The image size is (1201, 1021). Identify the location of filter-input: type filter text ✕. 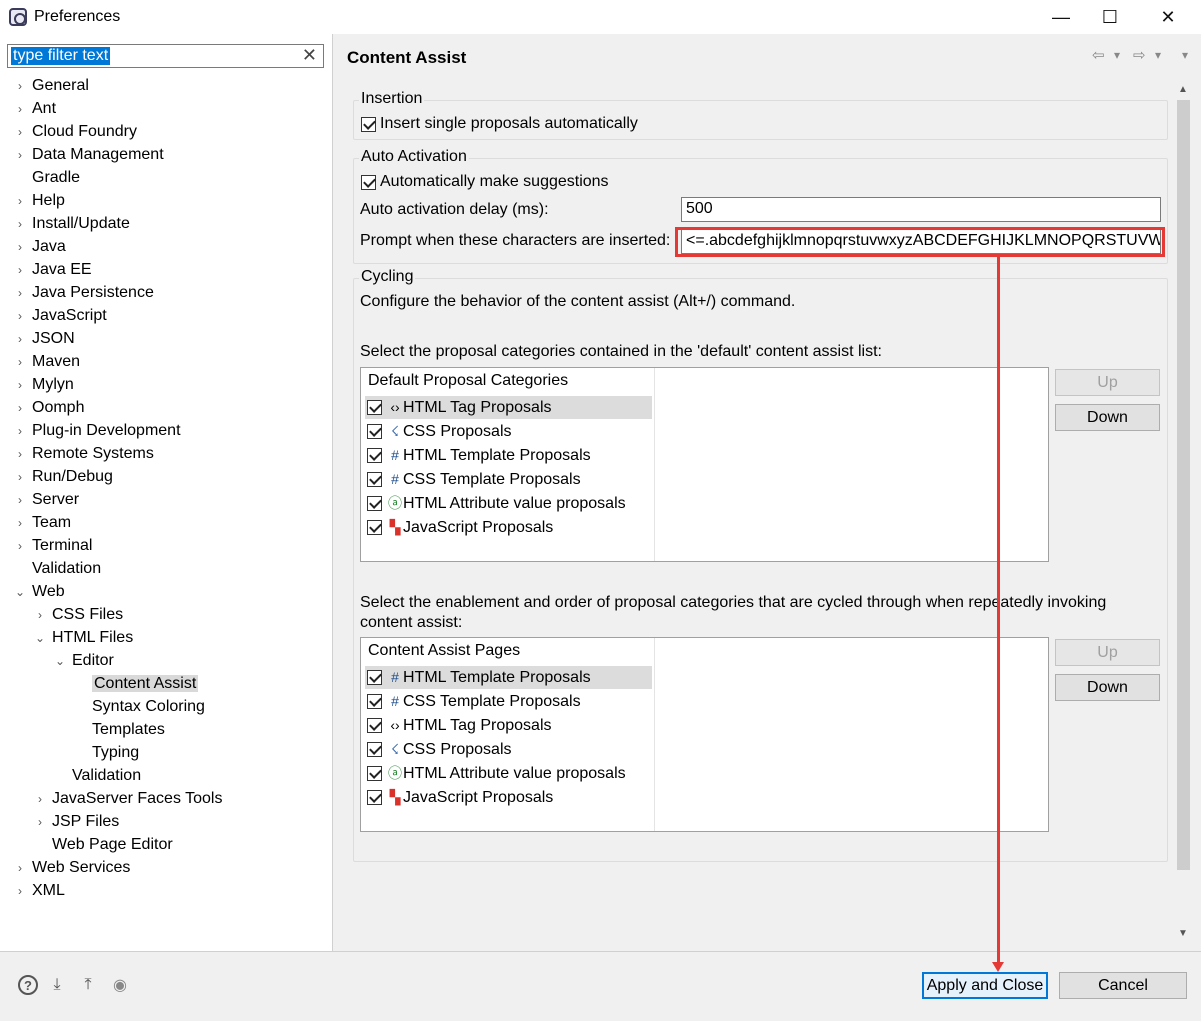
(165, 56).